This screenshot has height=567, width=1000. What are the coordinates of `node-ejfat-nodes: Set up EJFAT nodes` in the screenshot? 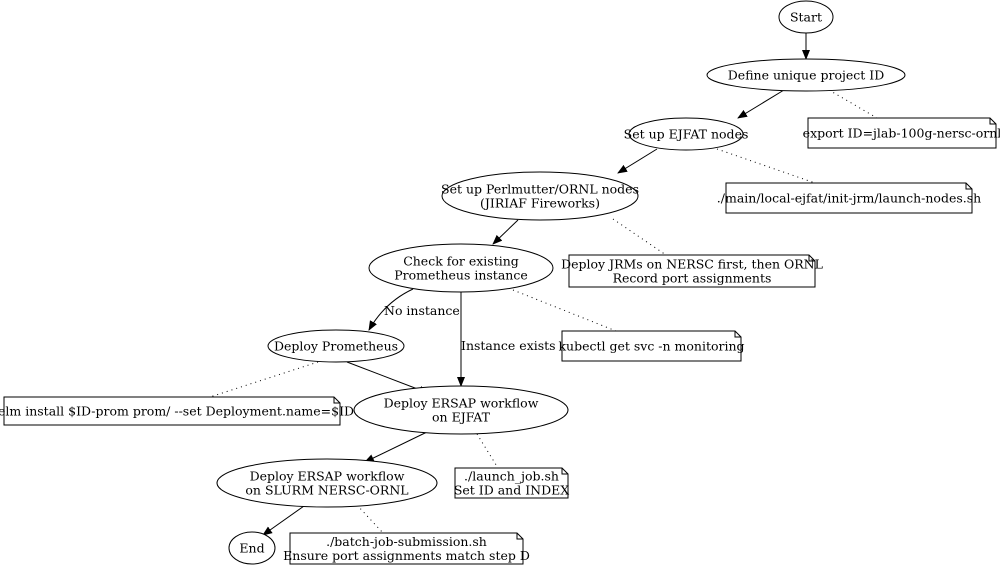 It's located at (686, 134).